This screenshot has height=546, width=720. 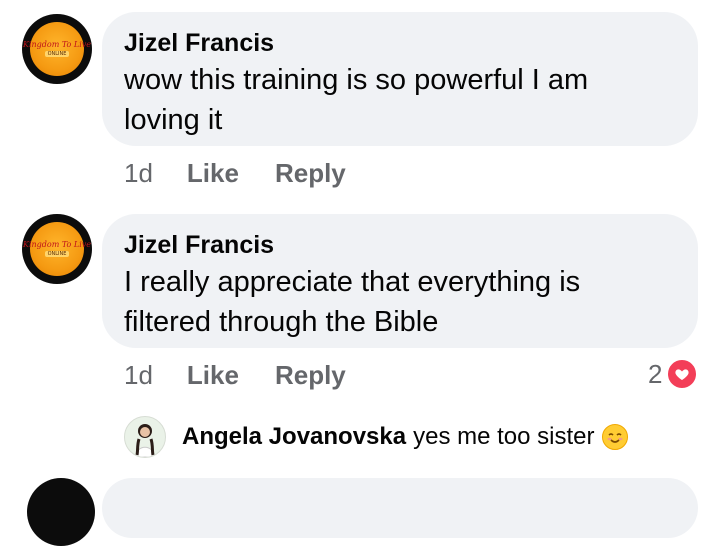 What do you see at coordinates (356, 80) in the screenshot?
I see `comment-text-line: wow this training is so powerful I am` at bounding box center [356, 80].